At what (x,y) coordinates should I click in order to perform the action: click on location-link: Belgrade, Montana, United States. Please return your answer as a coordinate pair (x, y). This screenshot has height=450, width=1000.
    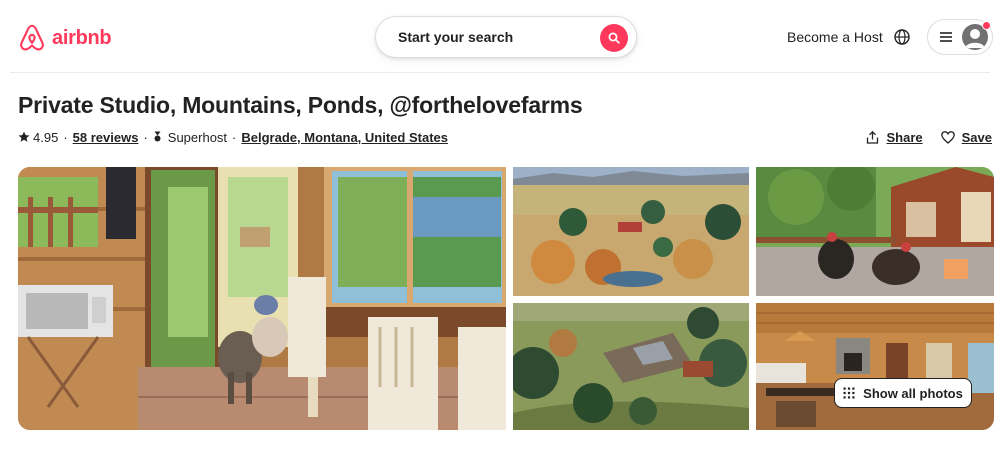
    Looking at the image, I should click on (344, 137).